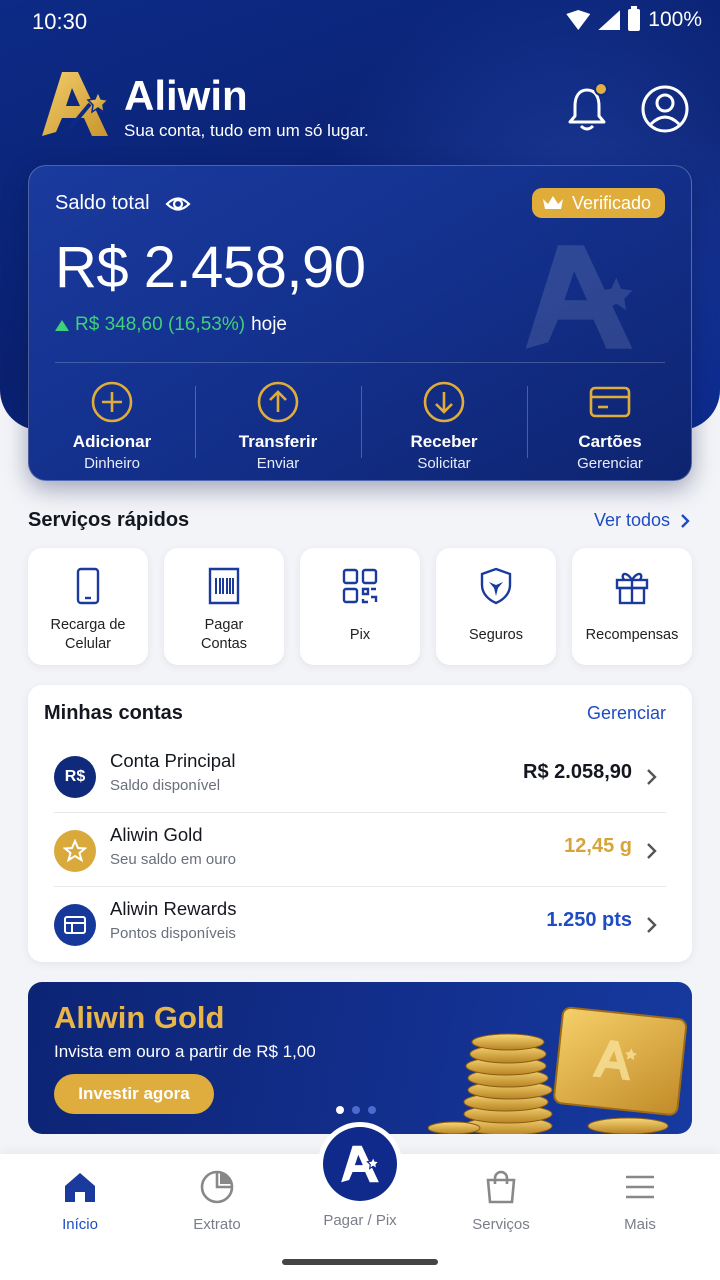 The height and width of the screenshot is (1280, 720). I want to click on account-avatar: R$, so click(75, 777).